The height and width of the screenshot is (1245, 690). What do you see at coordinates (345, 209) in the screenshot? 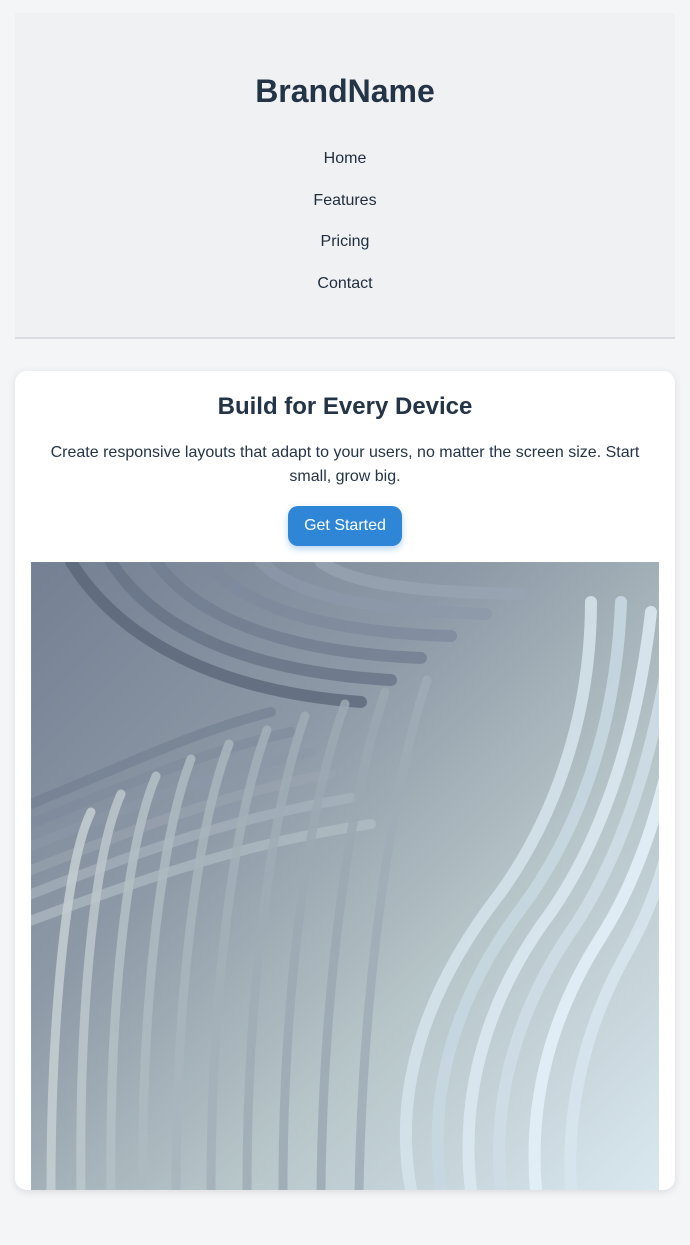
I see `nav-link-features: Features` at bounding box center [345, 209].